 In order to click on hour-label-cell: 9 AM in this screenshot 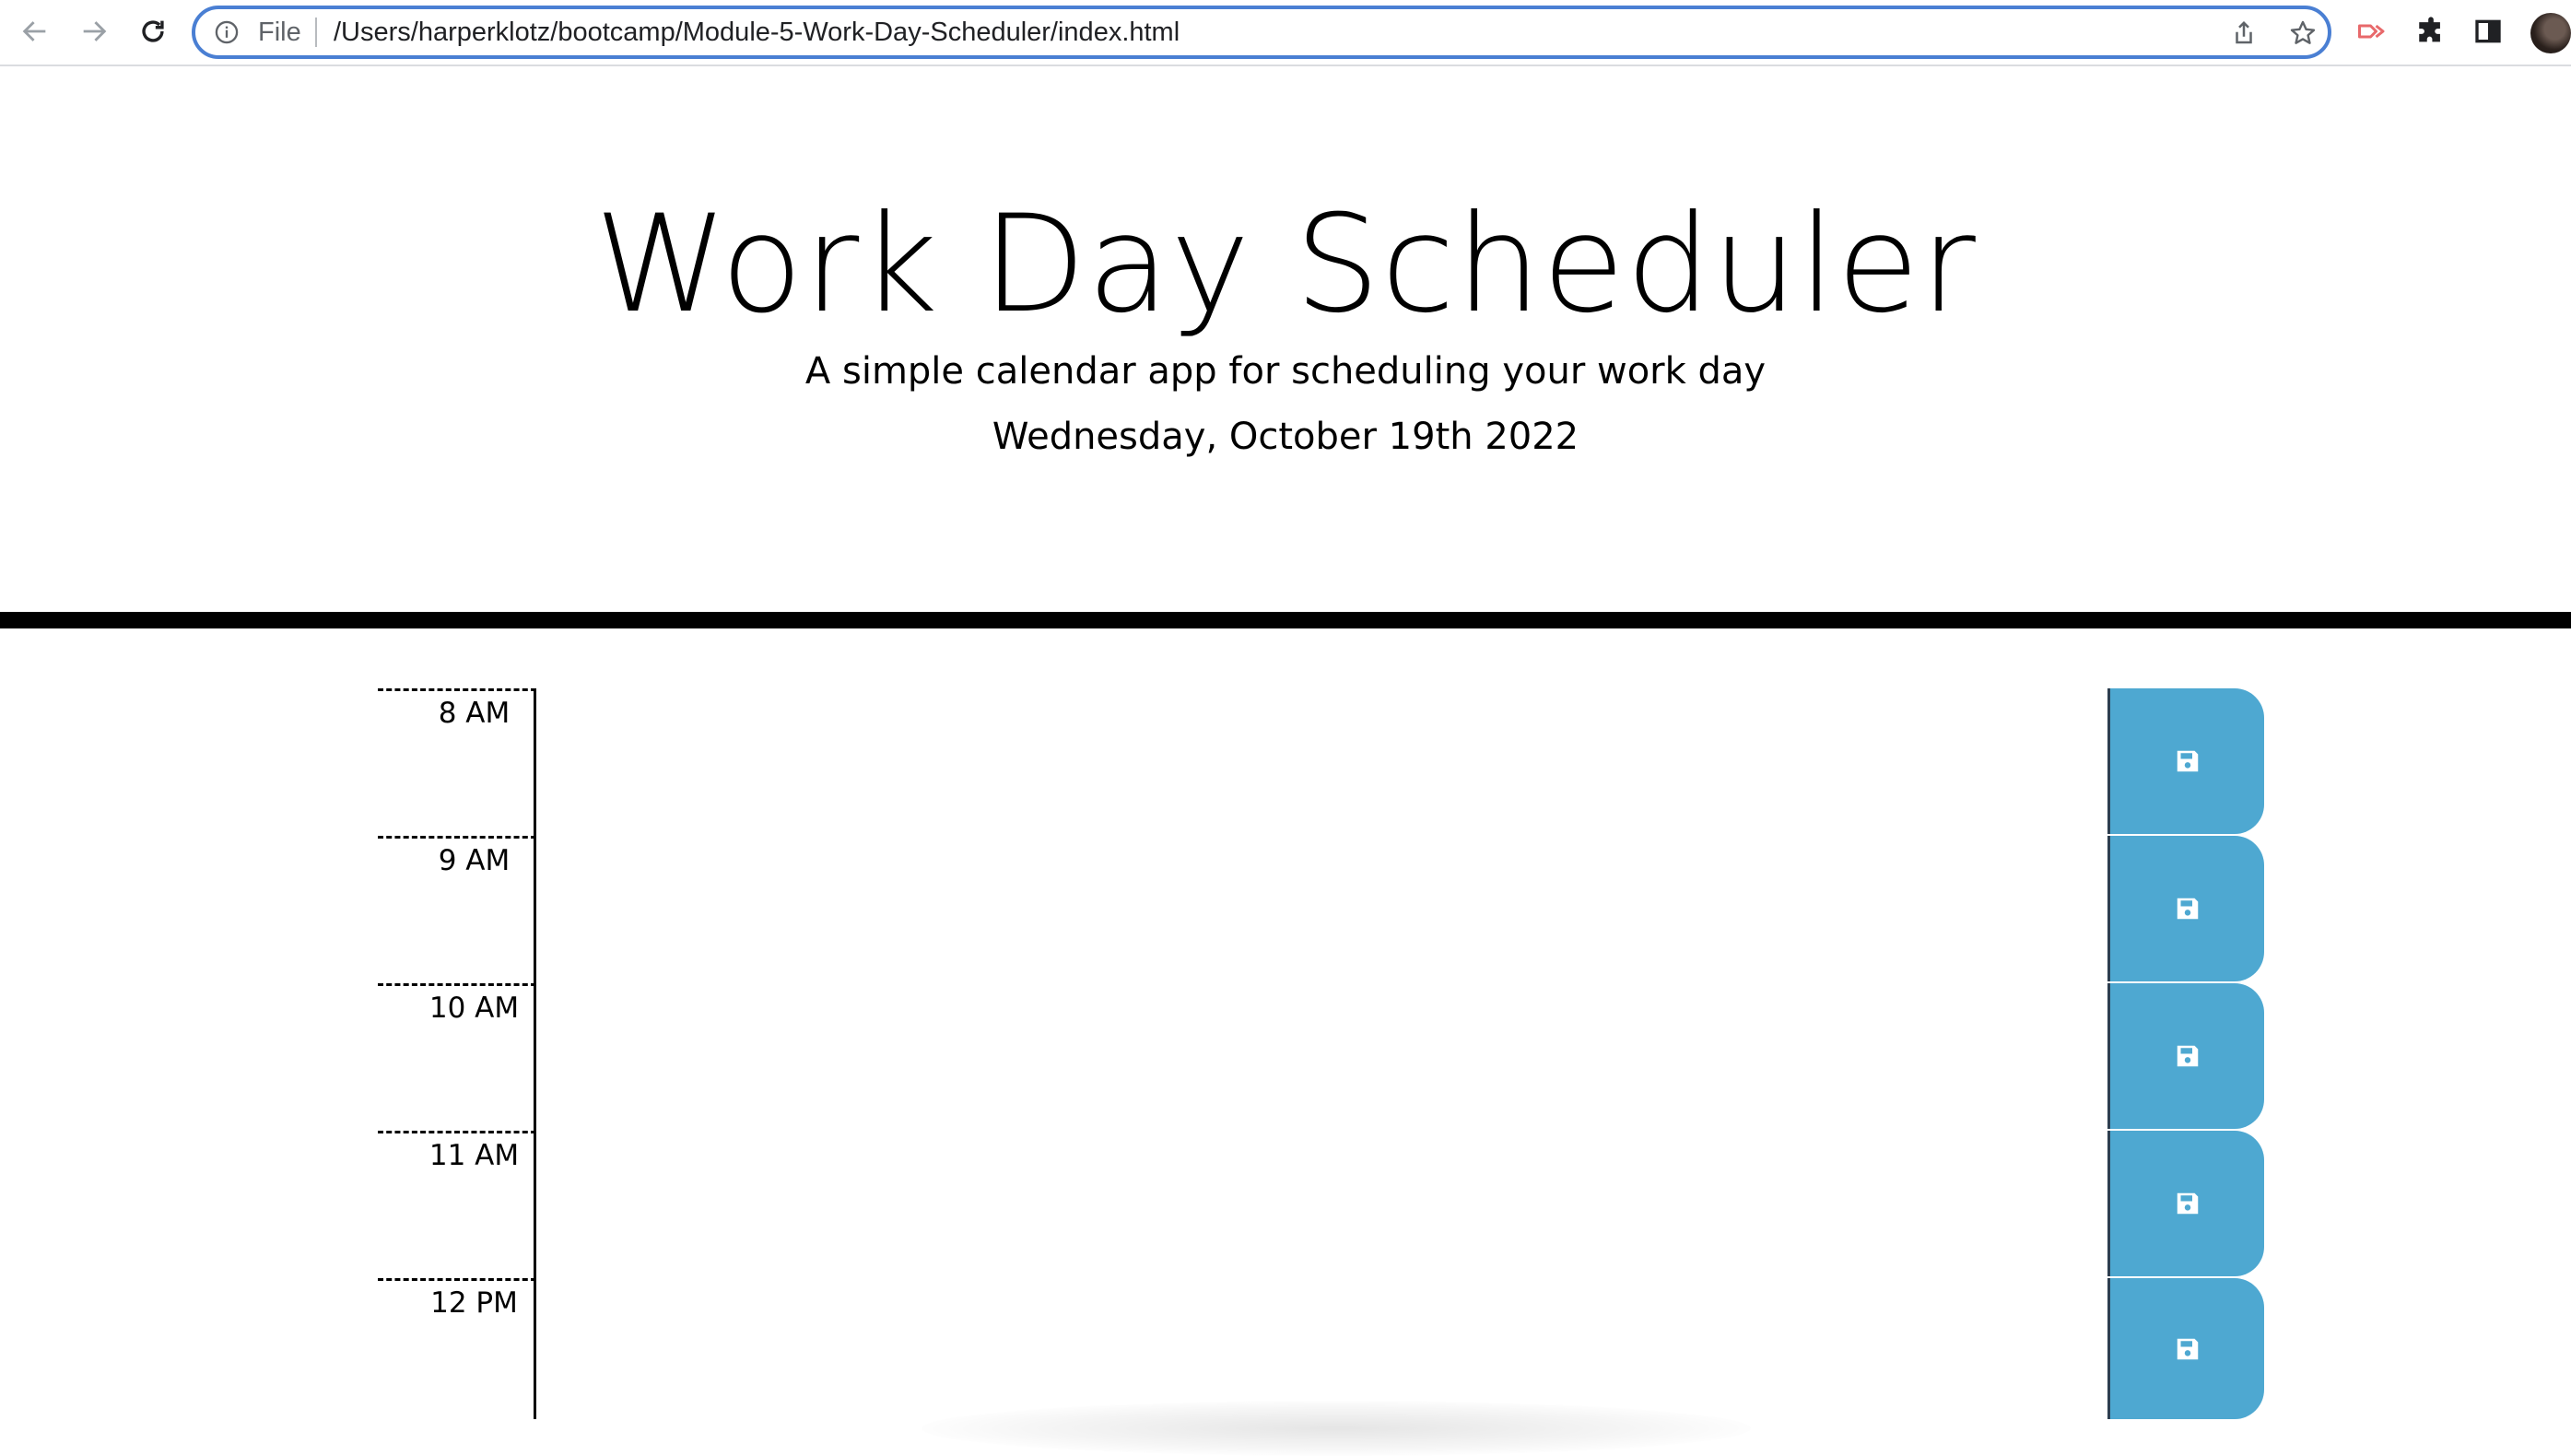, I will do `click(457, 909)`.